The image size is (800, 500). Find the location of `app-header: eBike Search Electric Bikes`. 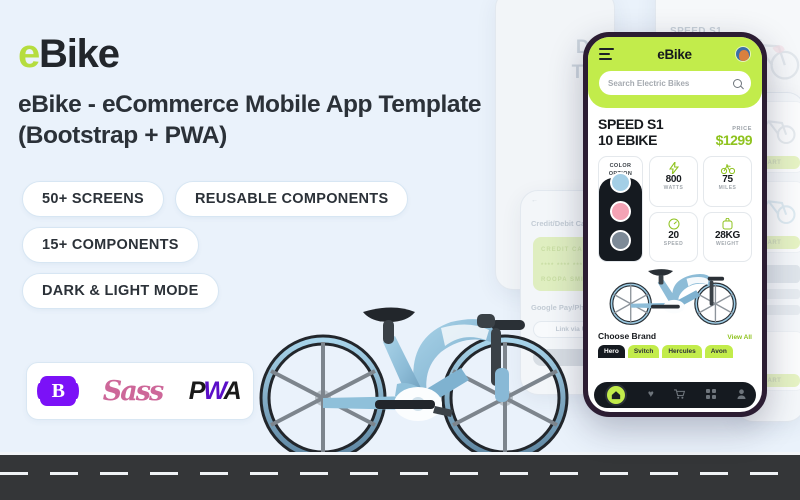

app-header: eBike Search Electric Bikes is located at coordinates (675, 72).